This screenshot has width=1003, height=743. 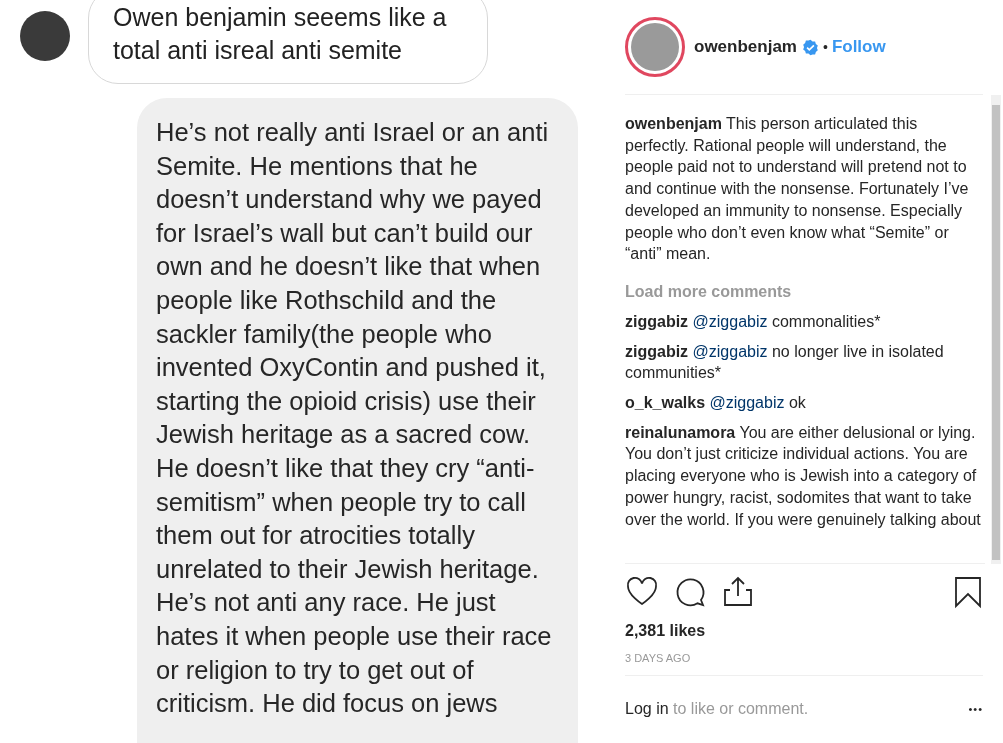 What do you see at coordinates (45, 36) in the screenshot?
I see `avatar` at bounding box center [45, 36].